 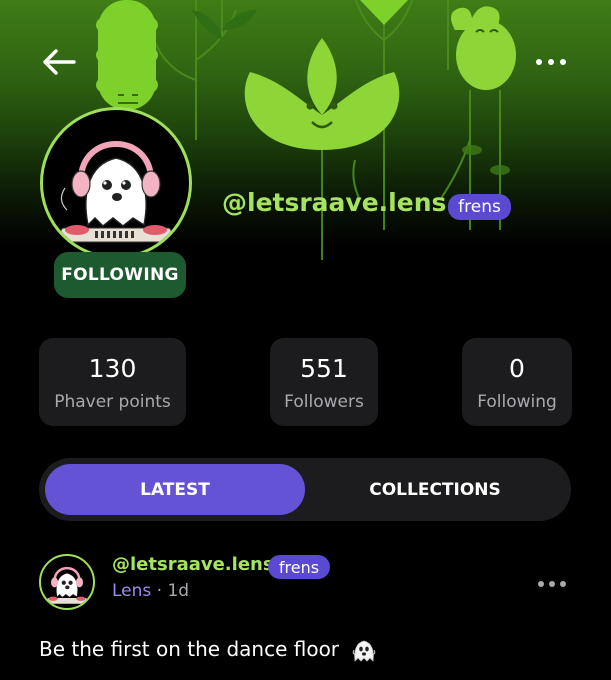 What do you see at coordinates (120, 275) in the screenshot?
I see `following-button: FOLLOWING` at bounding box center [120, 275].